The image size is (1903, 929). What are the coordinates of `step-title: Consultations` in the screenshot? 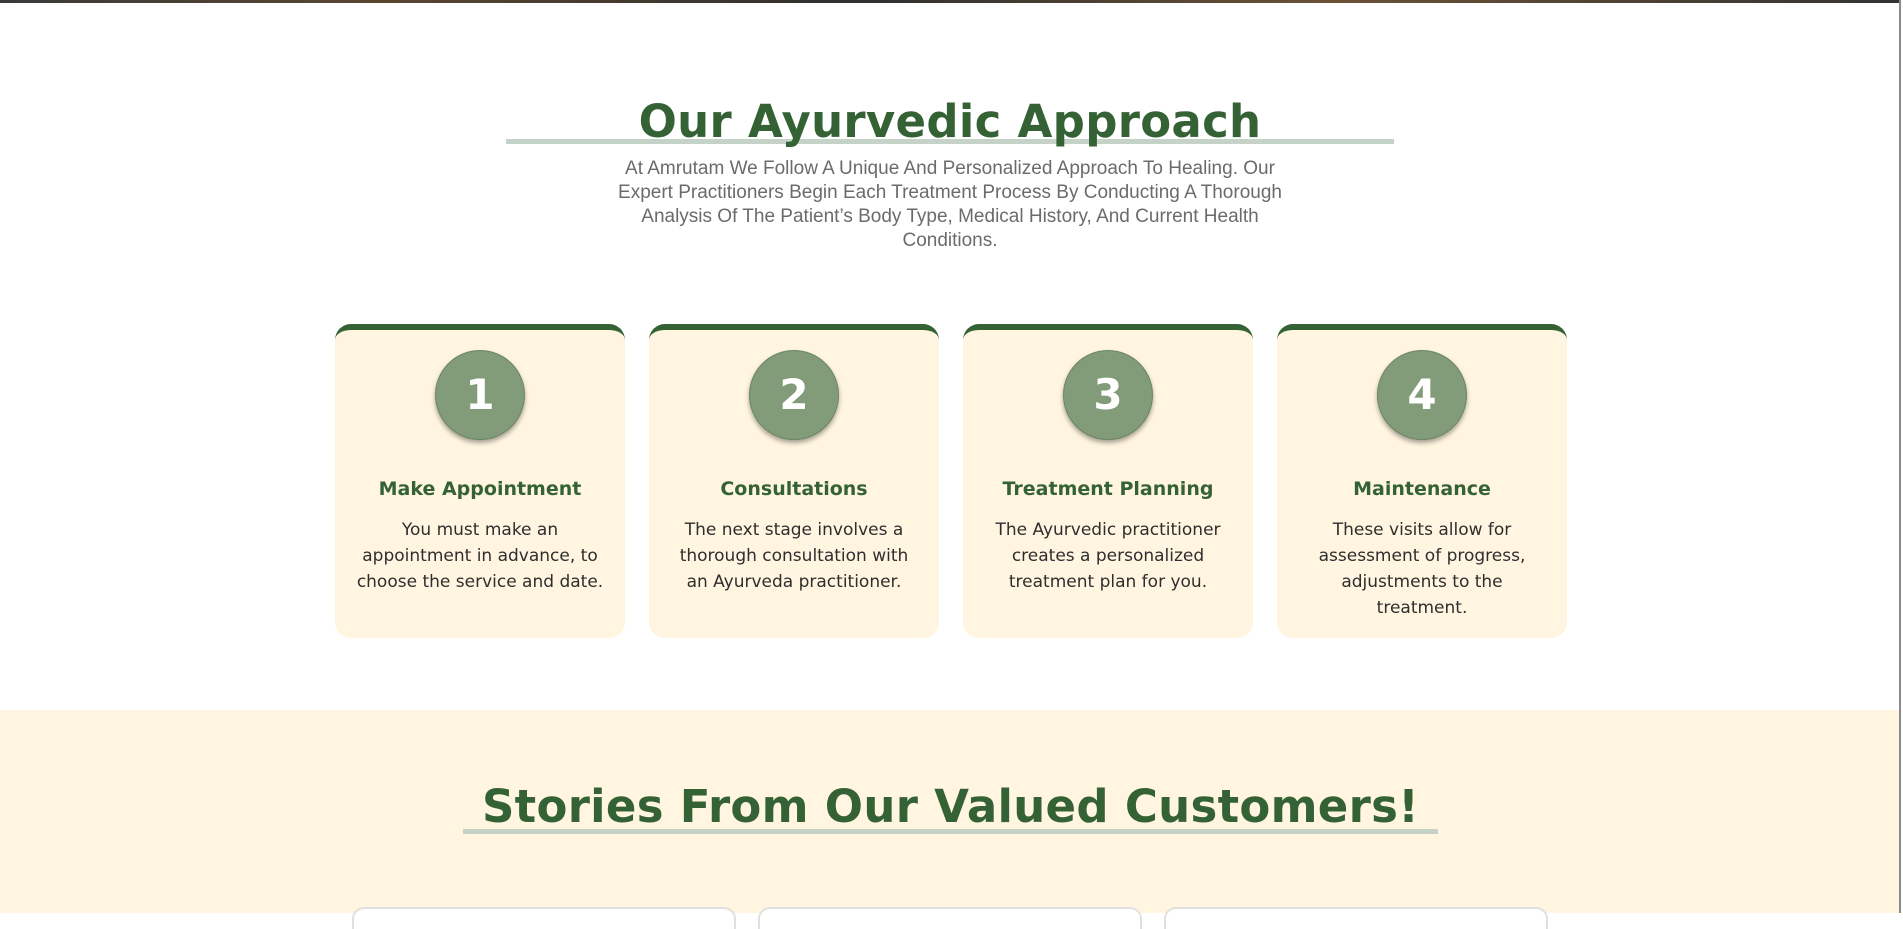 It's located at (794, 489).